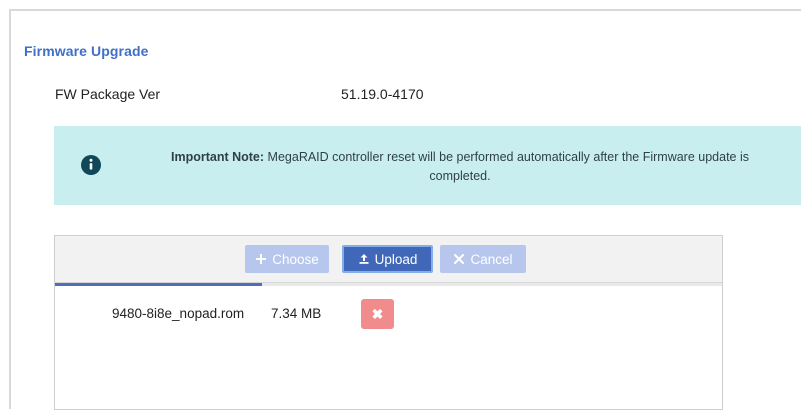  What do you see at coordinates (388, 284) in the screenshot?
I see `upload-progress-bar` at bounding box center [388, 284].